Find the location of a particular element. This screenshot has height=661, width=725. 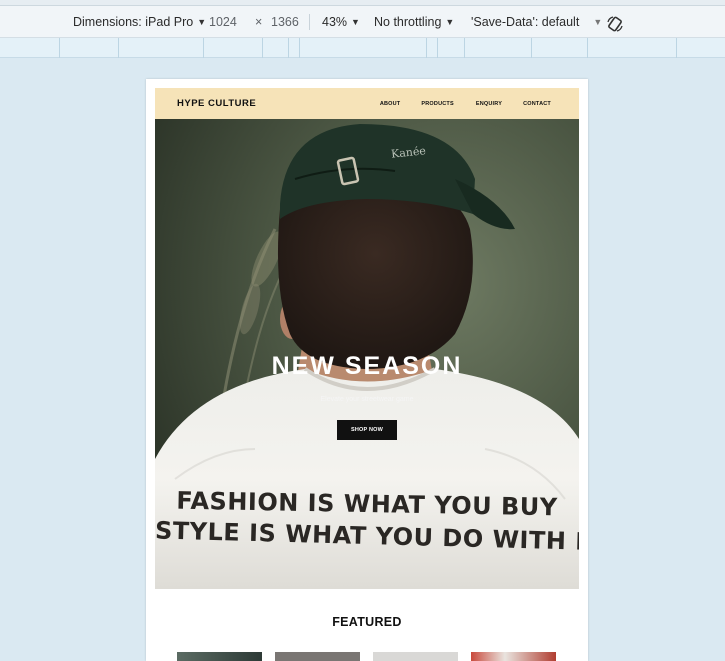

times-icon: × is located at coordinates (259, 22).